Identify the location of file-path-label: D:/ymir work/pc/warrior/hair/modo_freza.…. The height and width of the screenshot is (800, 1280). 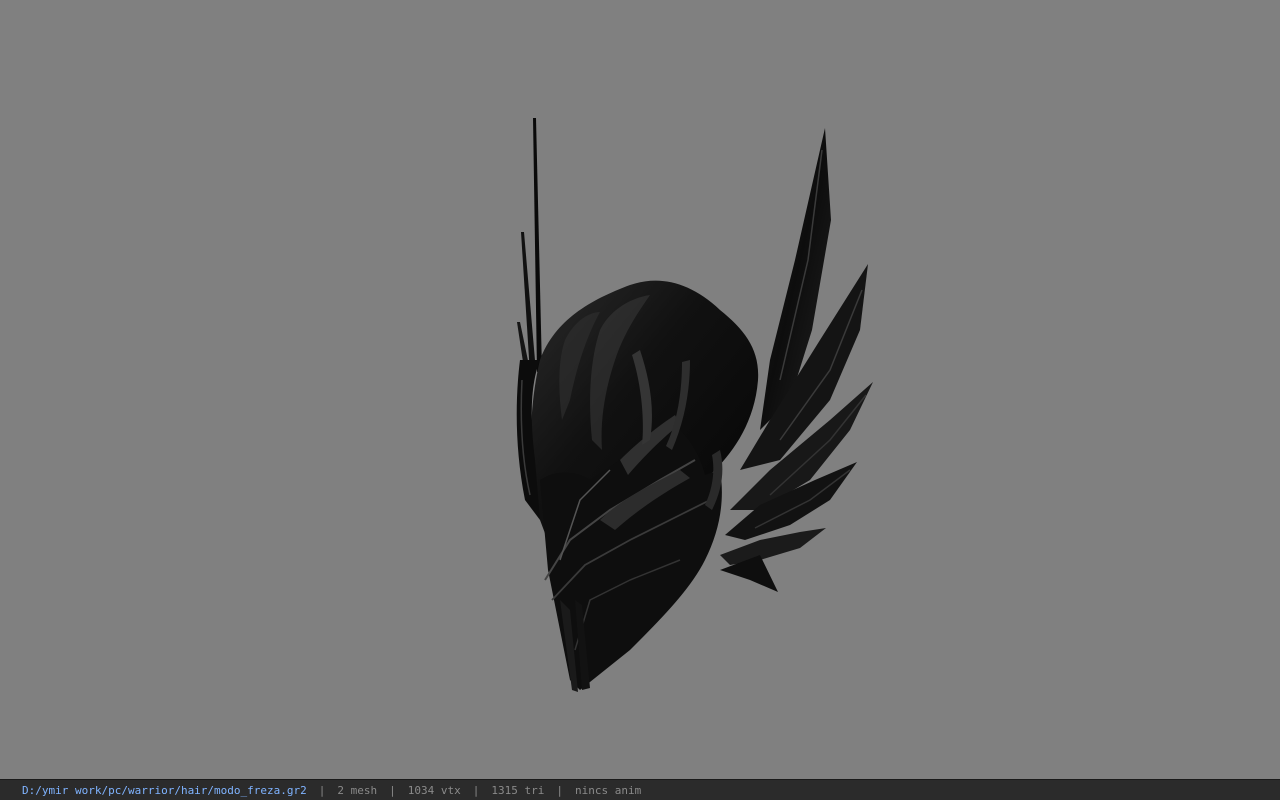
(164, 790).